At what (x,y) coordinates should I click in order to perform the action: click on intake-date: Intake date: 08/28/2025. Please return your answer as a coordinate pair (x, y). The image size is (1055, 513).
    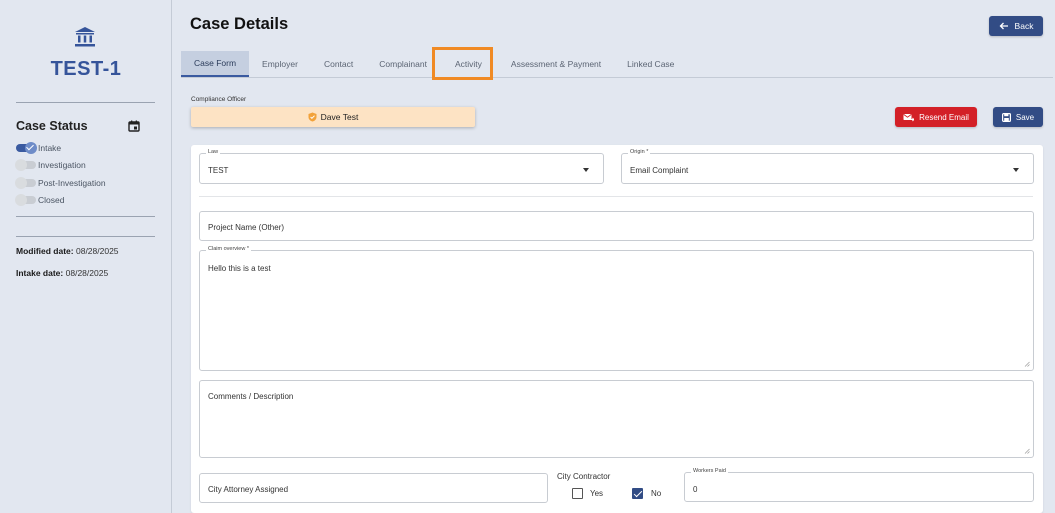
    Looking at the image, I should click on (62, 273).